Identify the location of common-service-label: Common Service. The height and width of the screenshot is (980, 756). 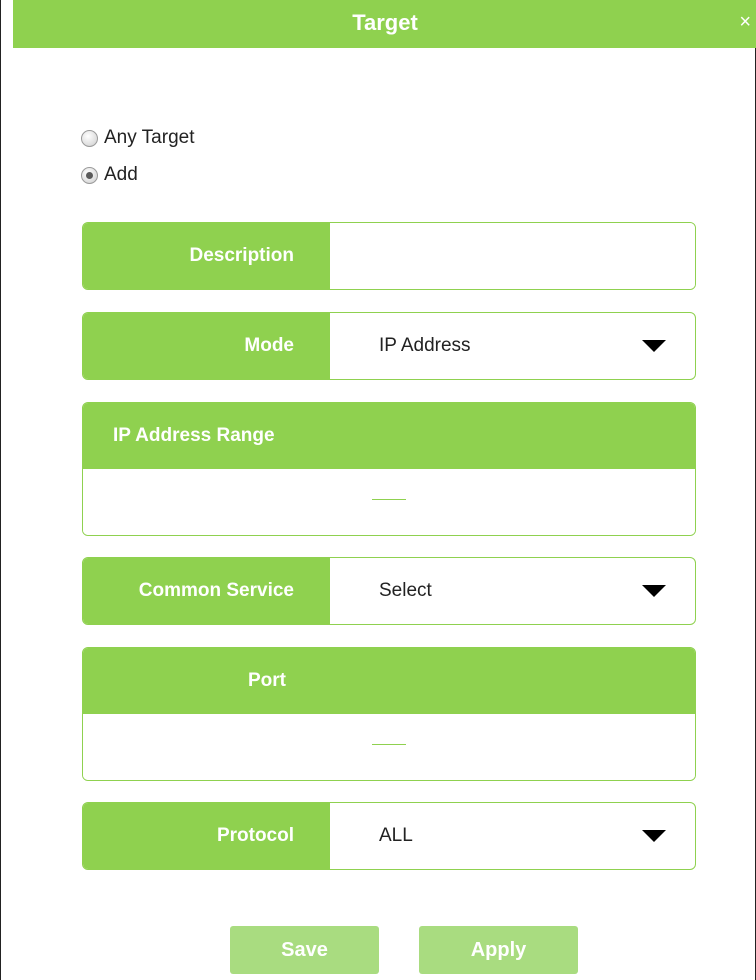
(206, 591).